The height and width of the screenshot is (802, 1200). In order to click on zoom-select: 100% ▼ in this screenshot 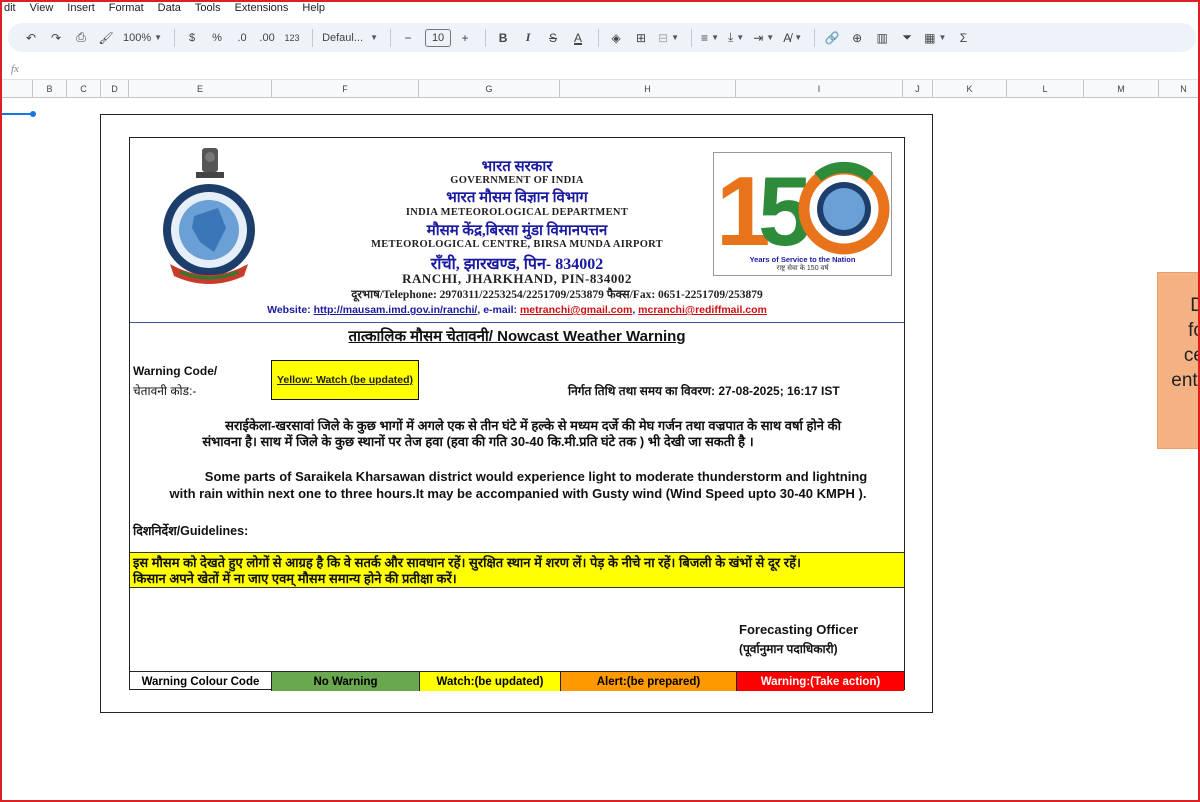, I will do `click(142, 38)`.